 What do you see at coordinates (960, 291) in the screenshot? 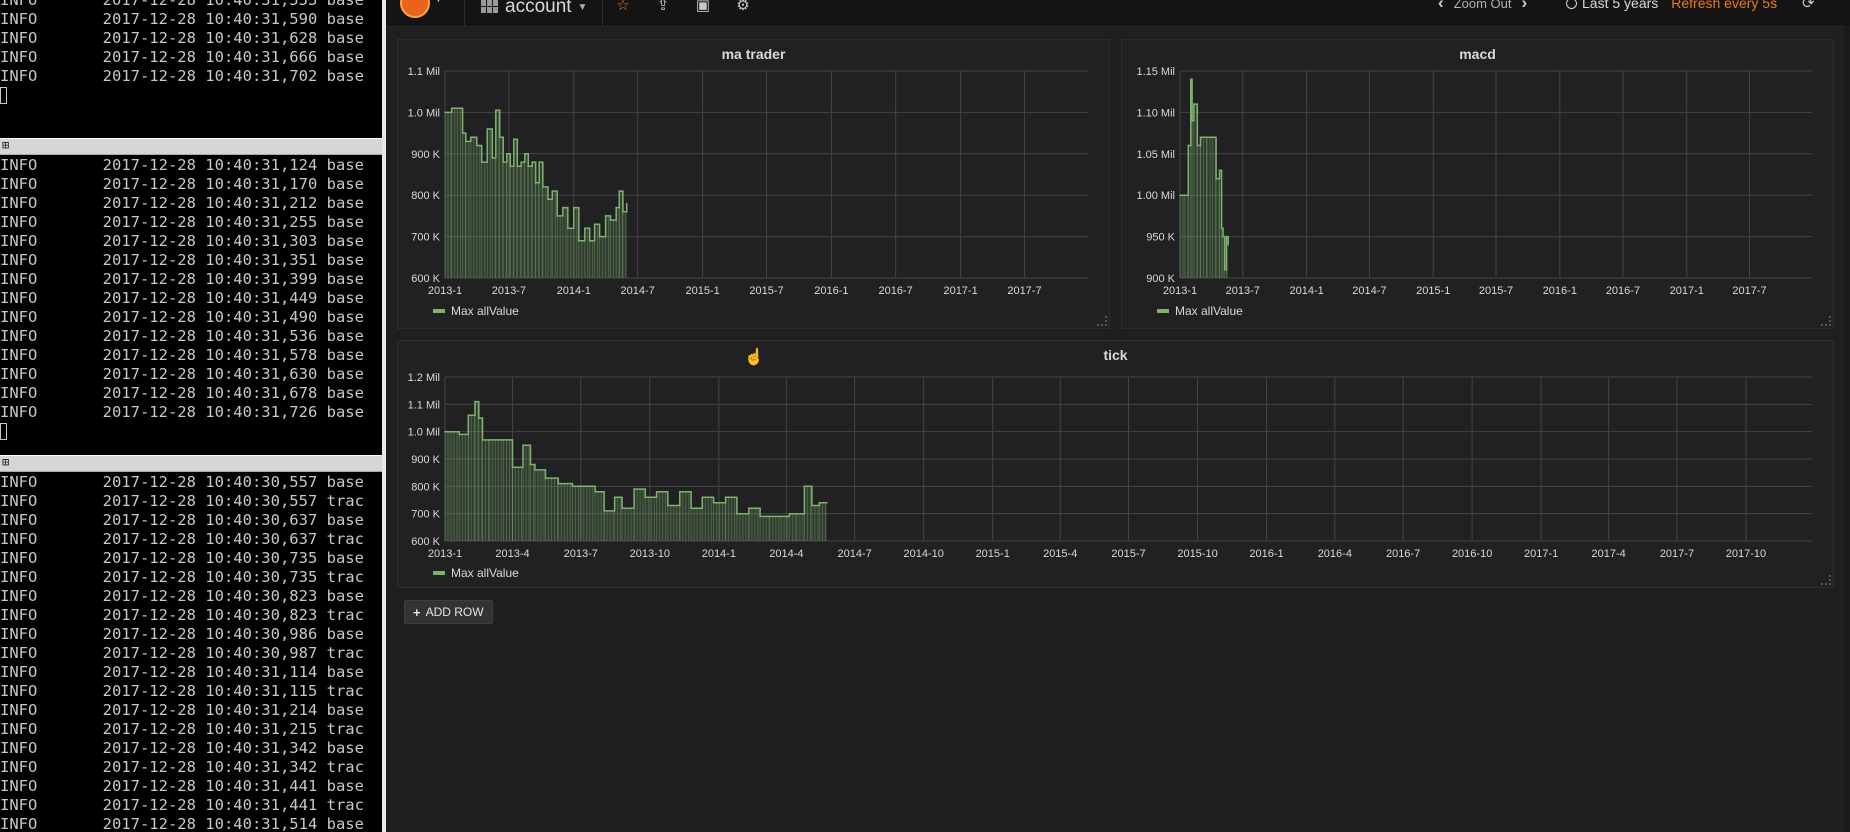
I see `x-tick-label: 2017-1` at bounding box center [960, 291].